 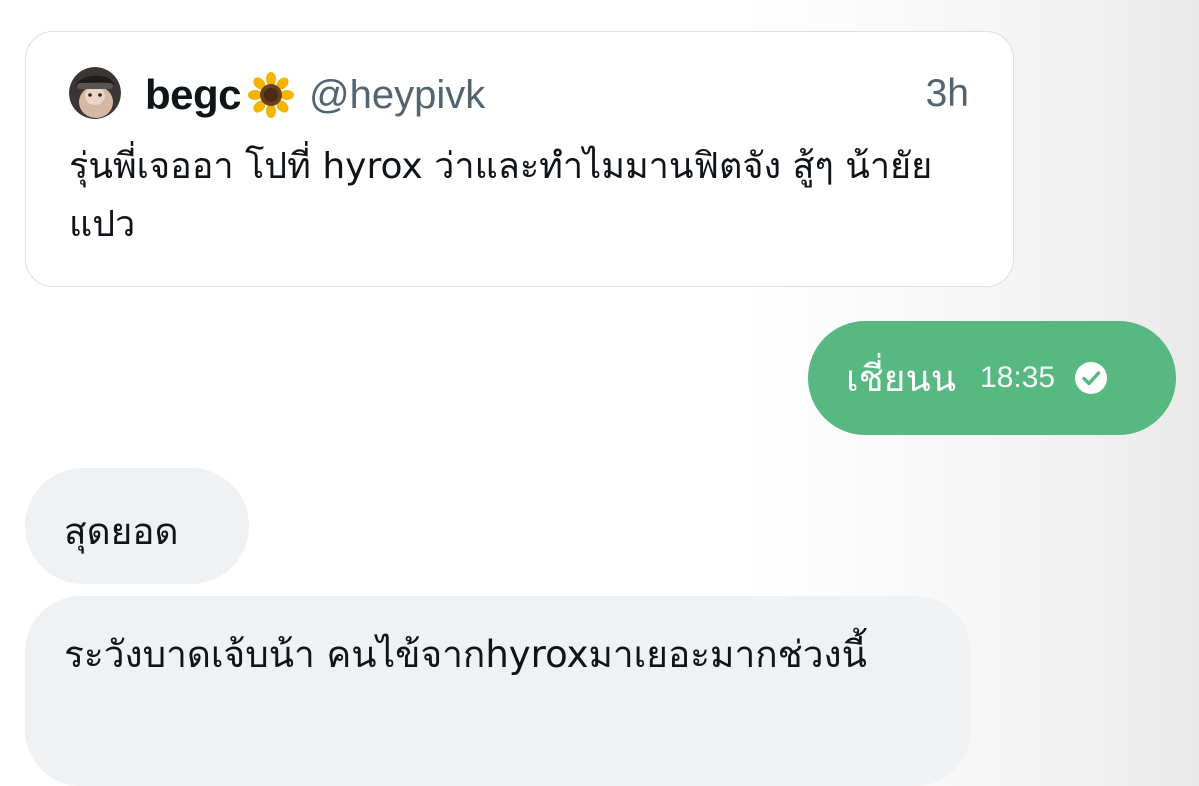 What do you see at coordinates (397, 95) in the screenshot?
I see `user-handle: @heypivk` at bounding box center [397, 95].